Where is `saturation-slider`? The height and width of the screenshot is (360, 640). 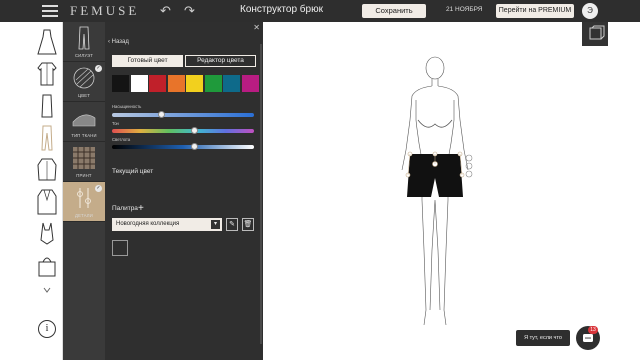
saturation-slider is located at coordinates (183, 114).